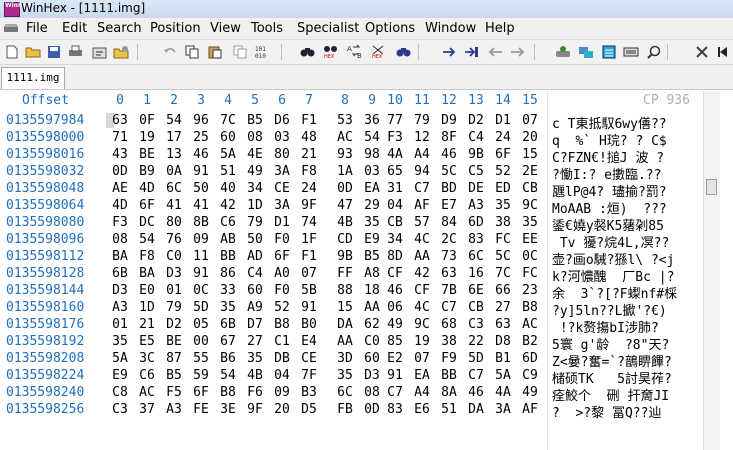 The height and width of the screenshot is (450, 733). Describe the element at coordinates (120, 154) in the screenshot. I see `hex-byte: 43` at that location.